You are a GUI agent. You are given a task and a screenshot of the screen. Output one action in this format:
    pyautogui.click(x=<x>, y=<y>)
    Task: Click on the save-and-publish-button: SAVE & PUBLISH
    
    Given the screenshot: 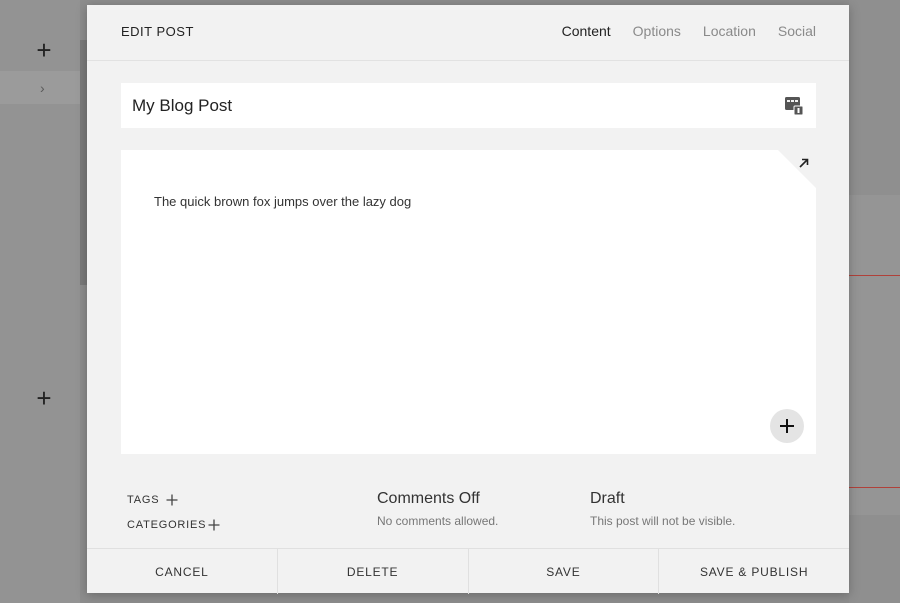 What is the action you would take?
    pyautogui.click(x=753, y=571)
    